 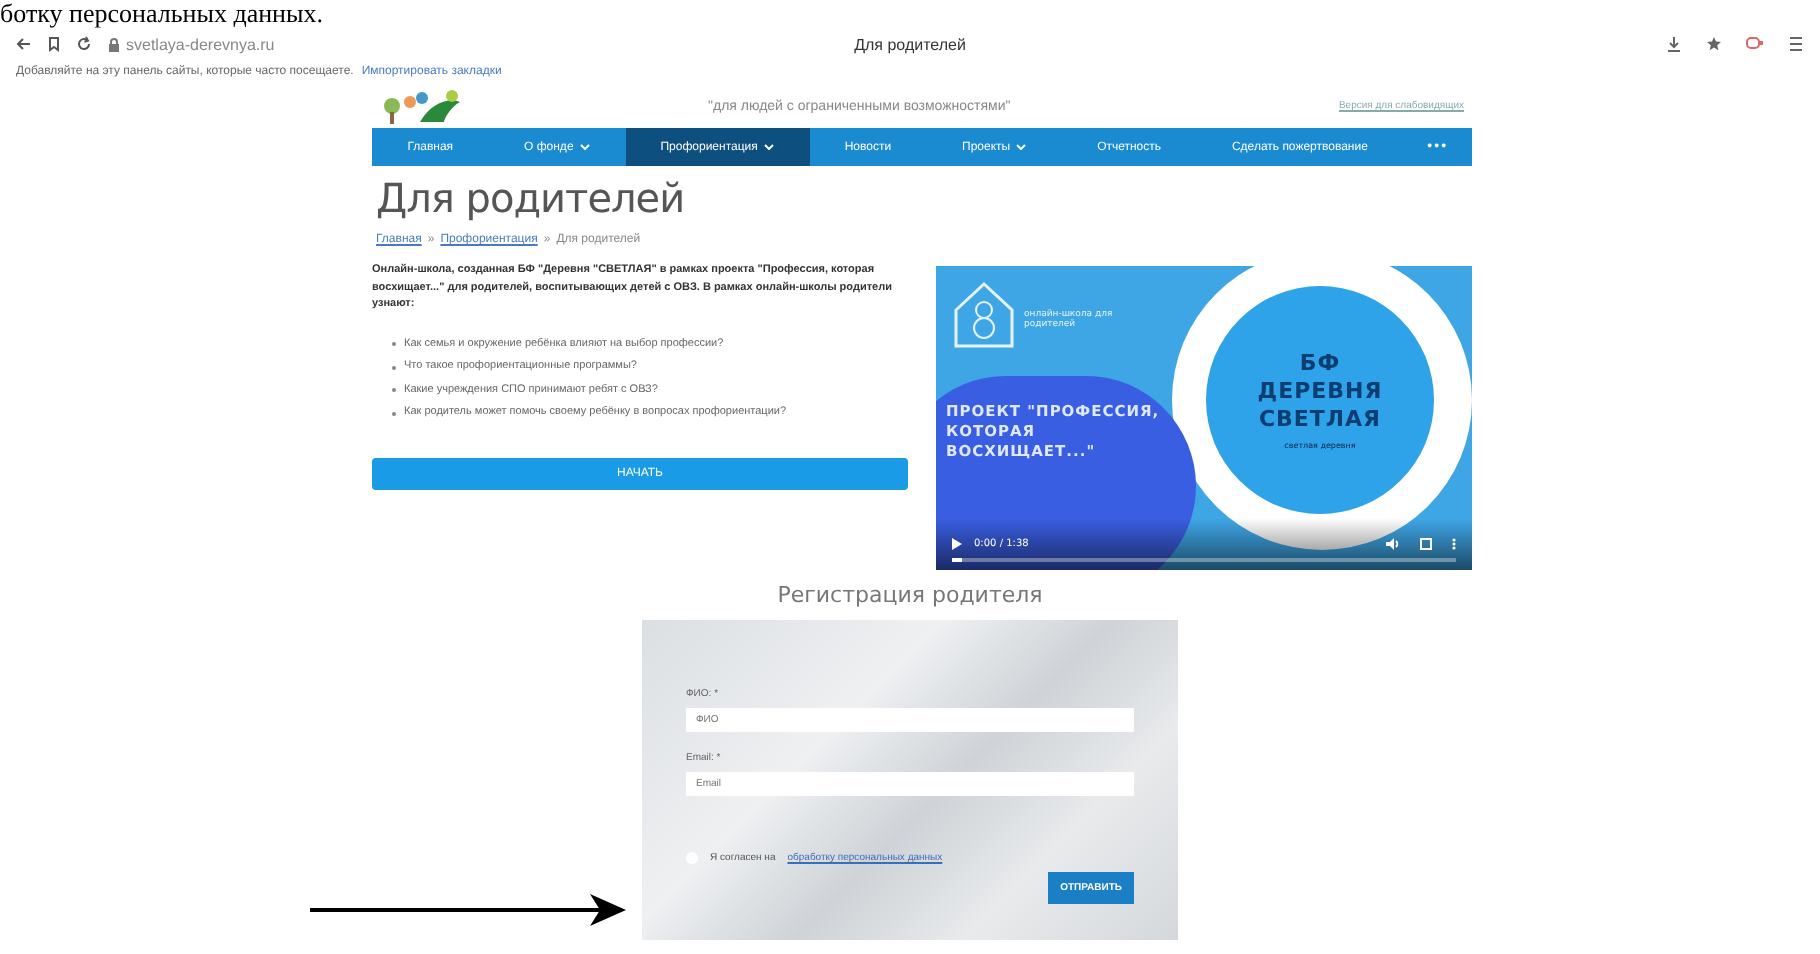 I want to click on reload-icon, so click(x=84, y=44).